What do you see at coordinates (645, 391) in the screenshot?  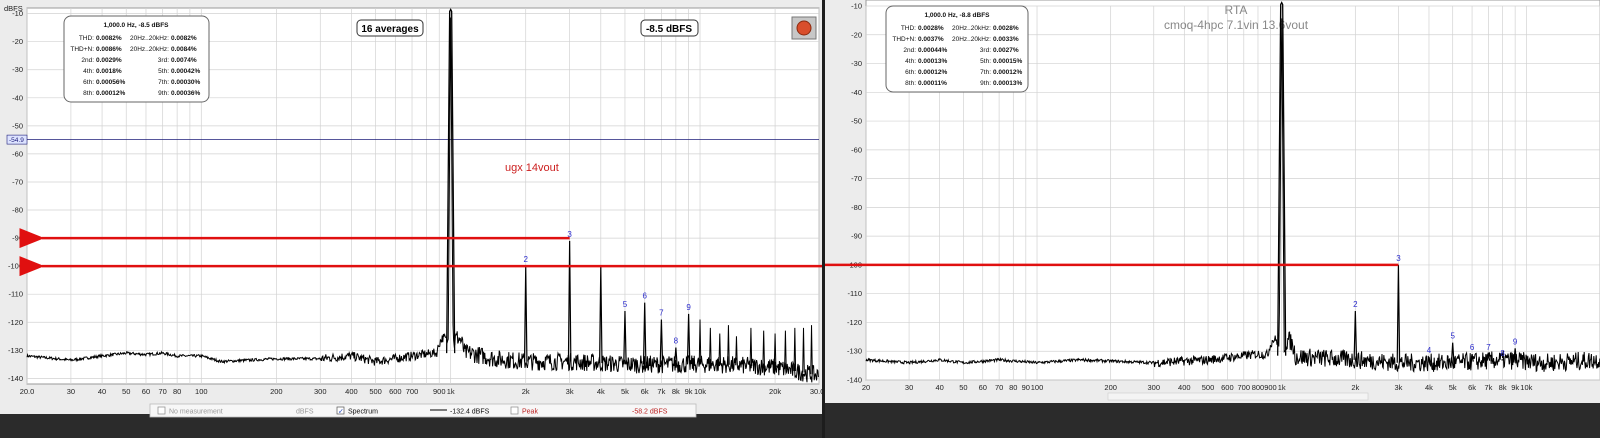 I see `x-tick-label: 6k` at bounding box center [645, 391].